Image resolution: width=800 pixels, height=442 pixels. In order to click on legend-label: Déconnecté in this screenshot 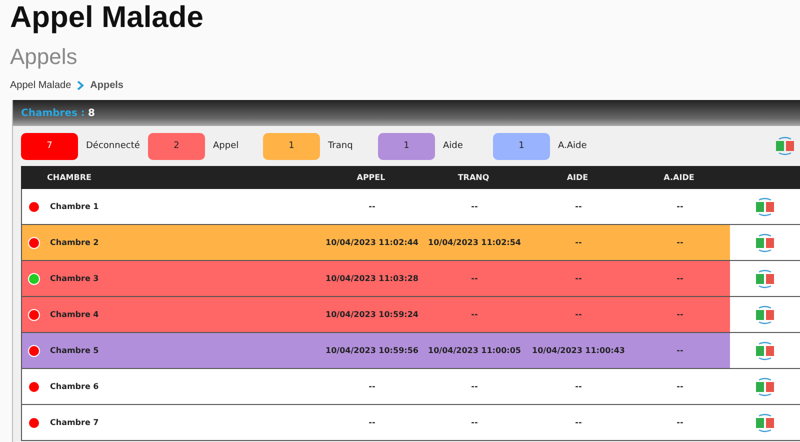, I will do `click(113, 146)`.